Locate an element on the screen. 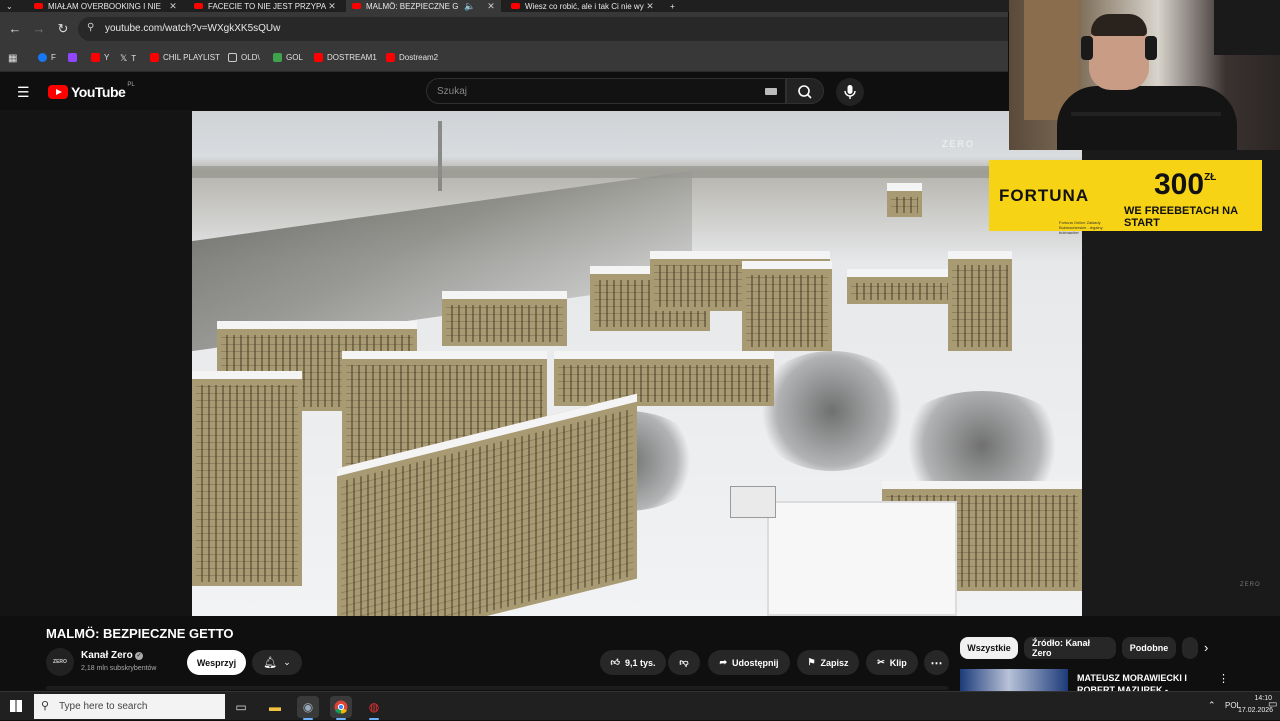 The image size is (1280, 721). bookmark-item: 𝕏T is located at coordinates (128, 58).